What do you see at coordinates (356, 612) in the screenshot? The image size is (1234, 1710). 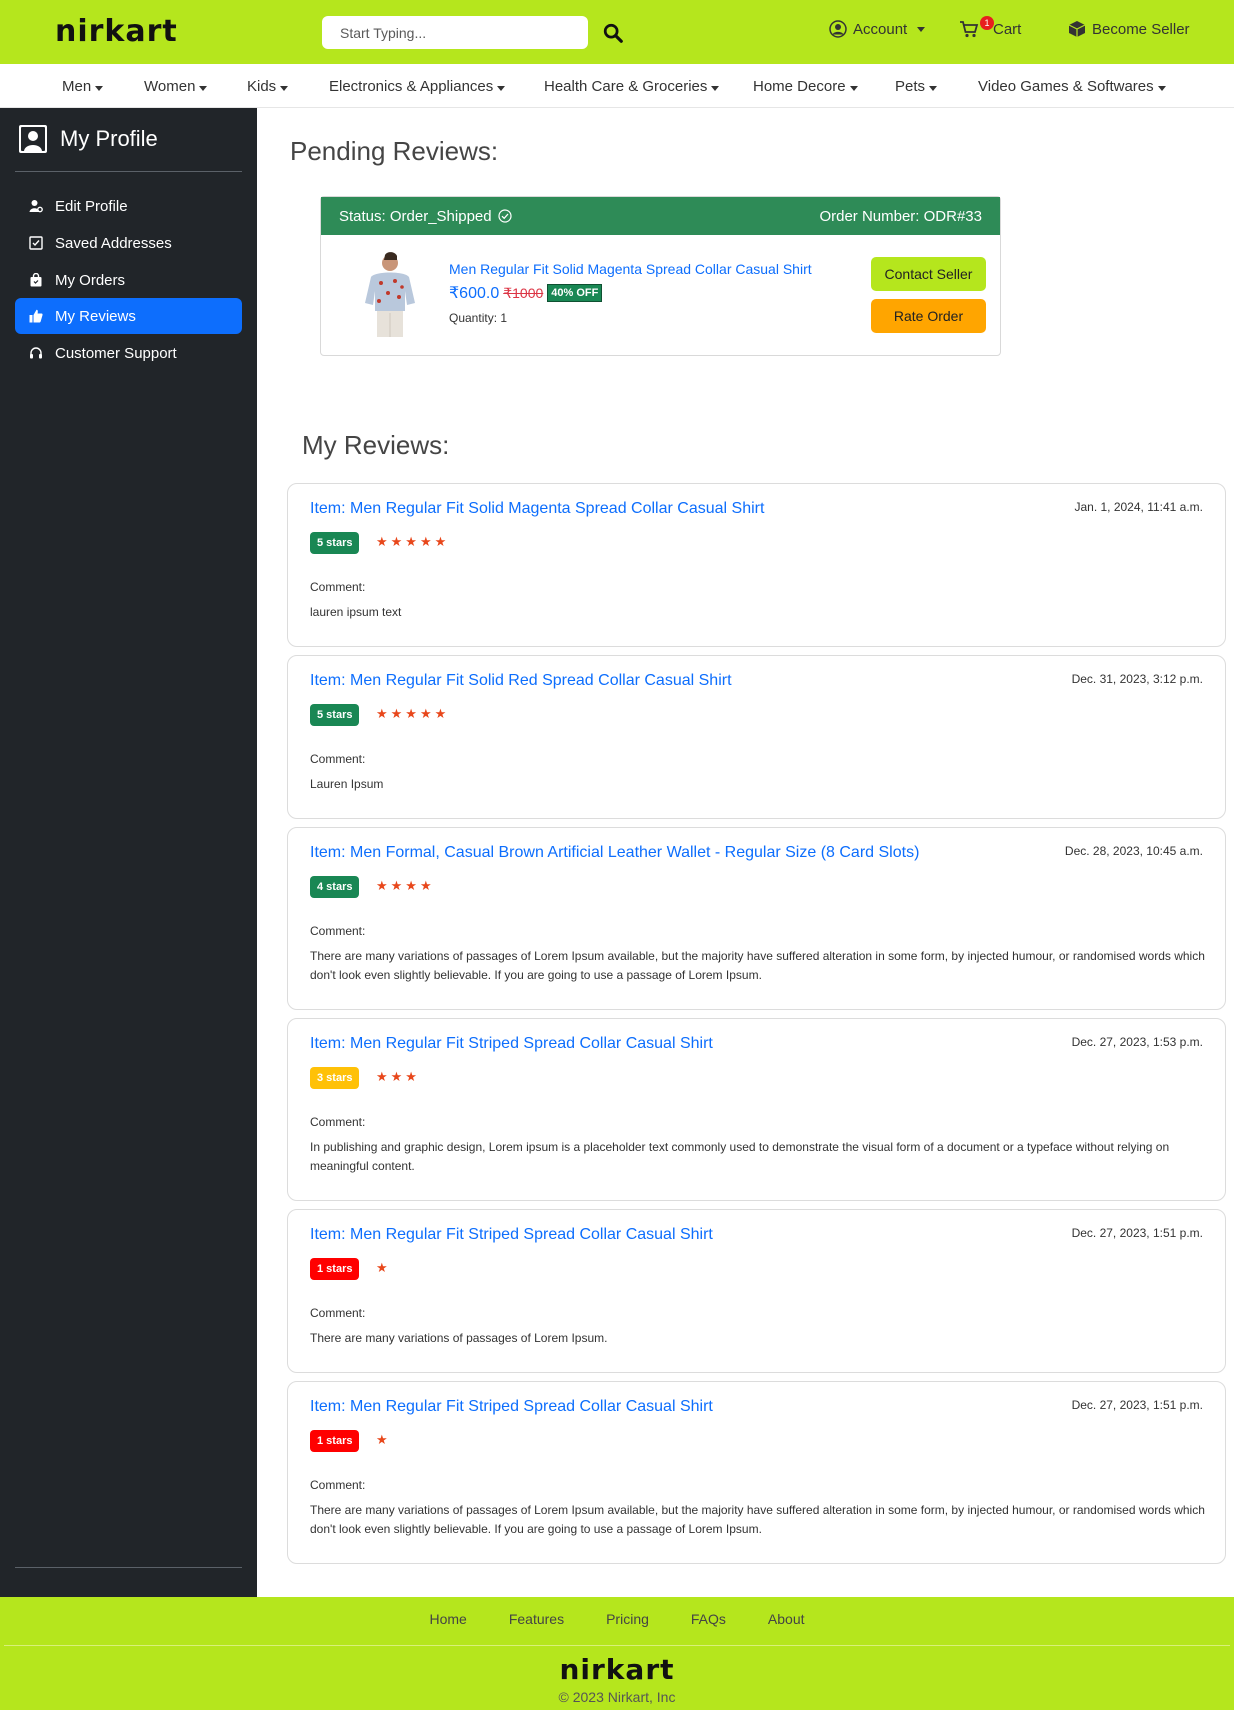 I see `review-comment: lauren ipsum text` at bounding box center [356, 612].